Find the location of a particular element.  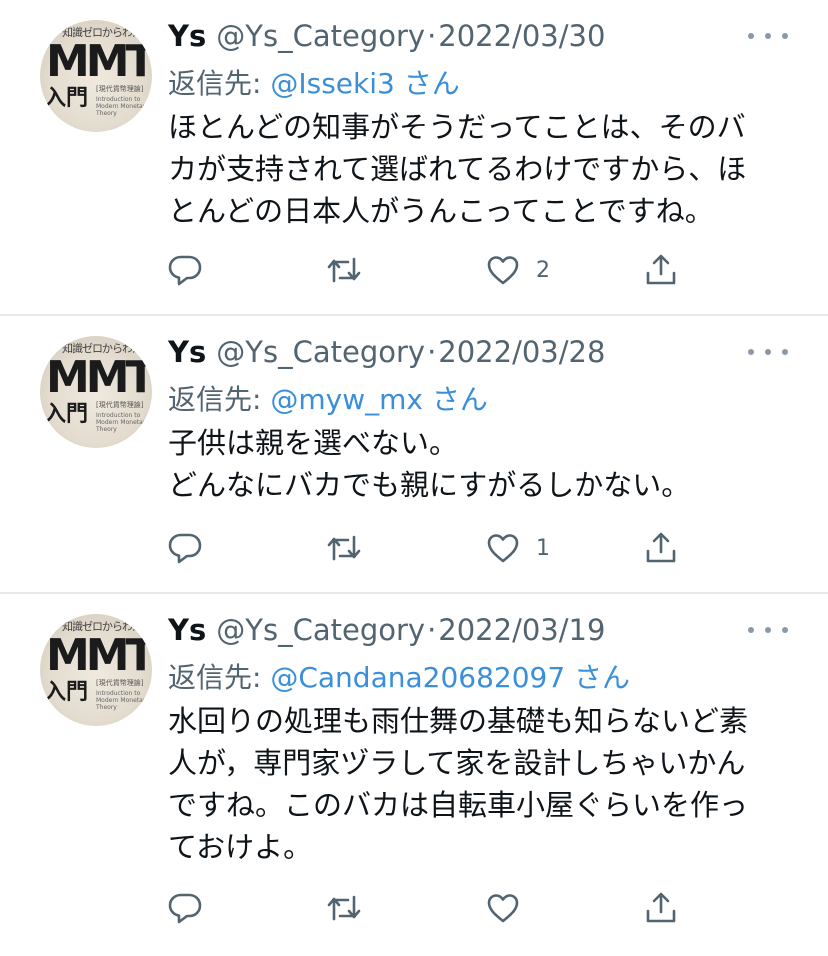

tweet-header: Ys @Ys_Category · 2022/03/28 is located at coordinates (478, 352).